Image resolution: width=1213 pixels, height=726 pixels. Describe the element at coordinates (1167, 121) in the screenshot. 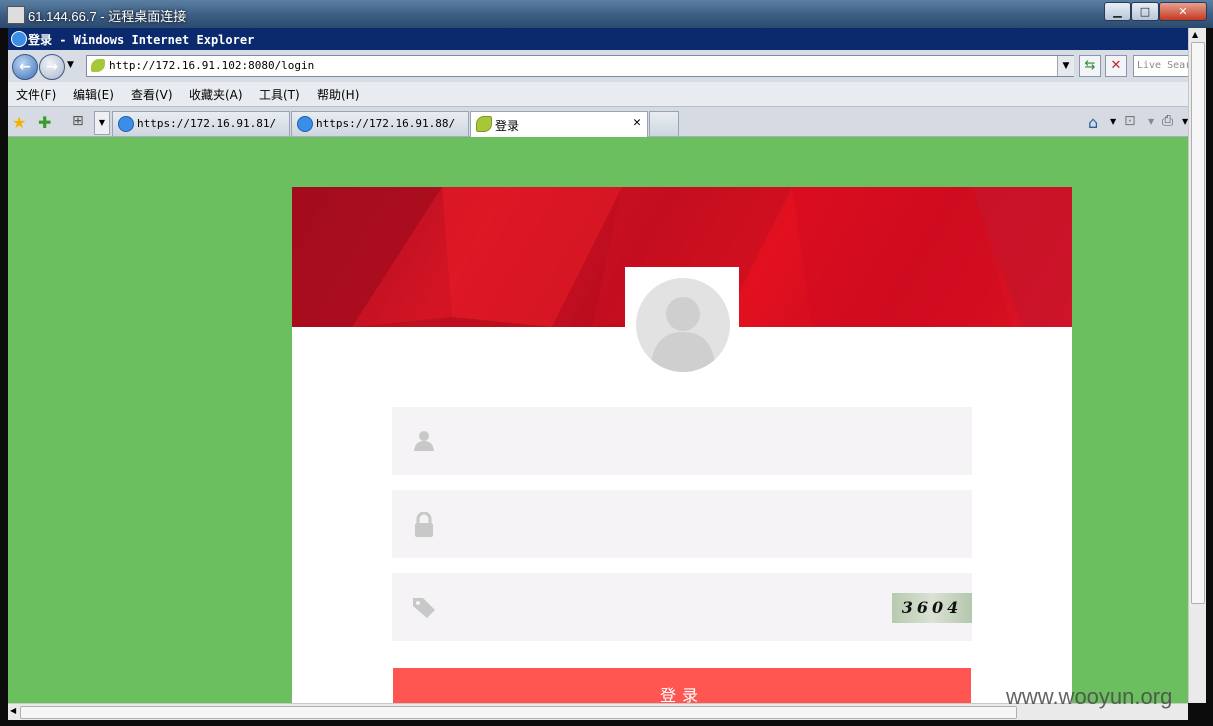

I see `print-icon: ⎙` at that location.